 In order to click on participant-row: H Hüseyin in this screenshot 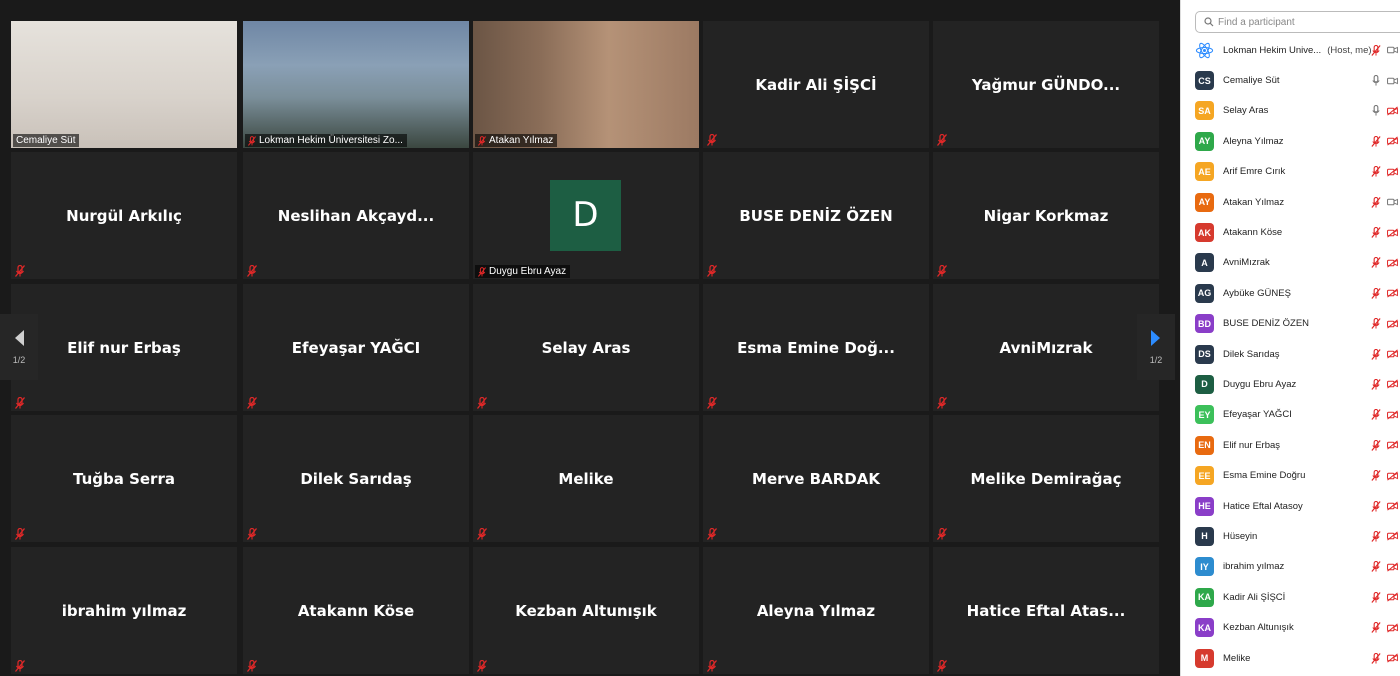, I will do `click(1290, 536)`.